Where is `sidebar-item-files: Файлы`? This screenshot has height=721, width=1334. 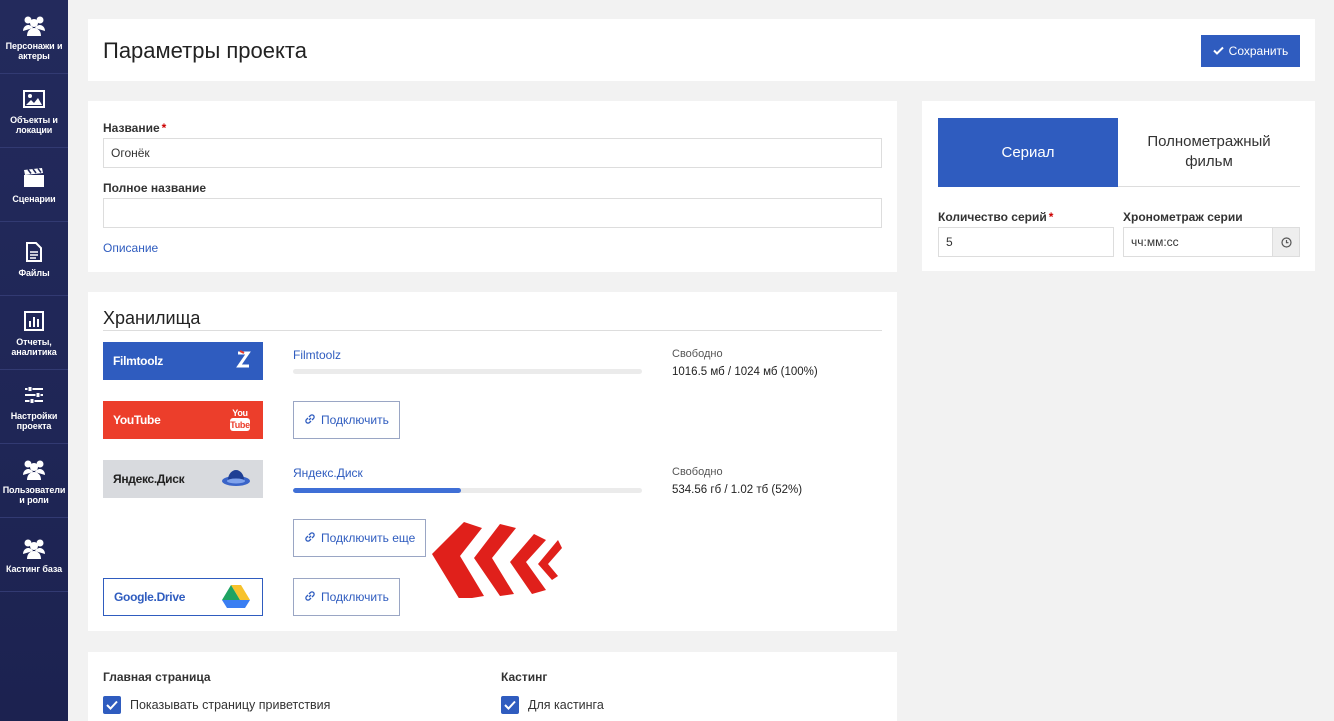 sidebar-item-files: Файлы is located at coordinates (34, 259).